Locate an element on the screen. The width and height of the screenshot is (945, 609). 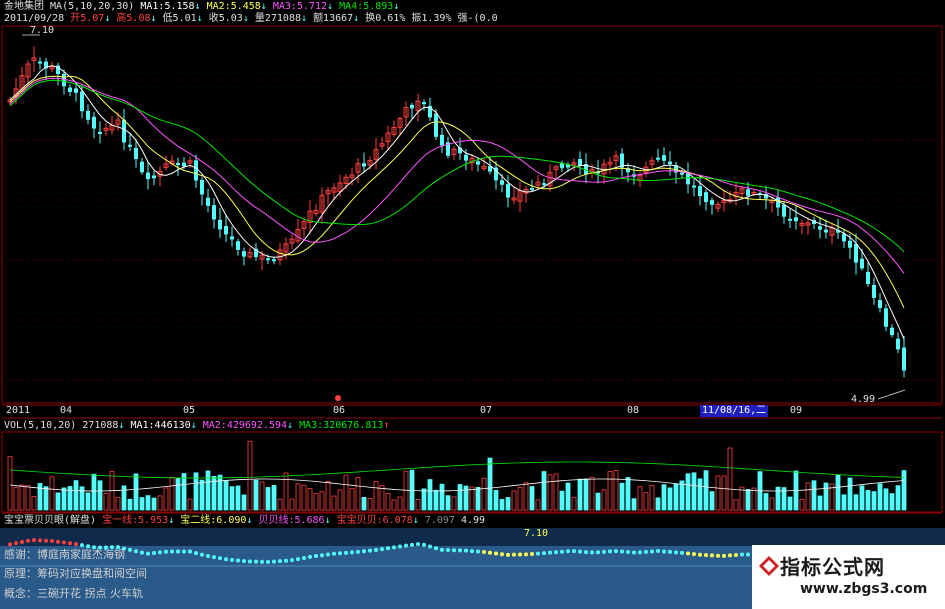
bar-date: 2011/09/28 is located at coordinates (34, 18).